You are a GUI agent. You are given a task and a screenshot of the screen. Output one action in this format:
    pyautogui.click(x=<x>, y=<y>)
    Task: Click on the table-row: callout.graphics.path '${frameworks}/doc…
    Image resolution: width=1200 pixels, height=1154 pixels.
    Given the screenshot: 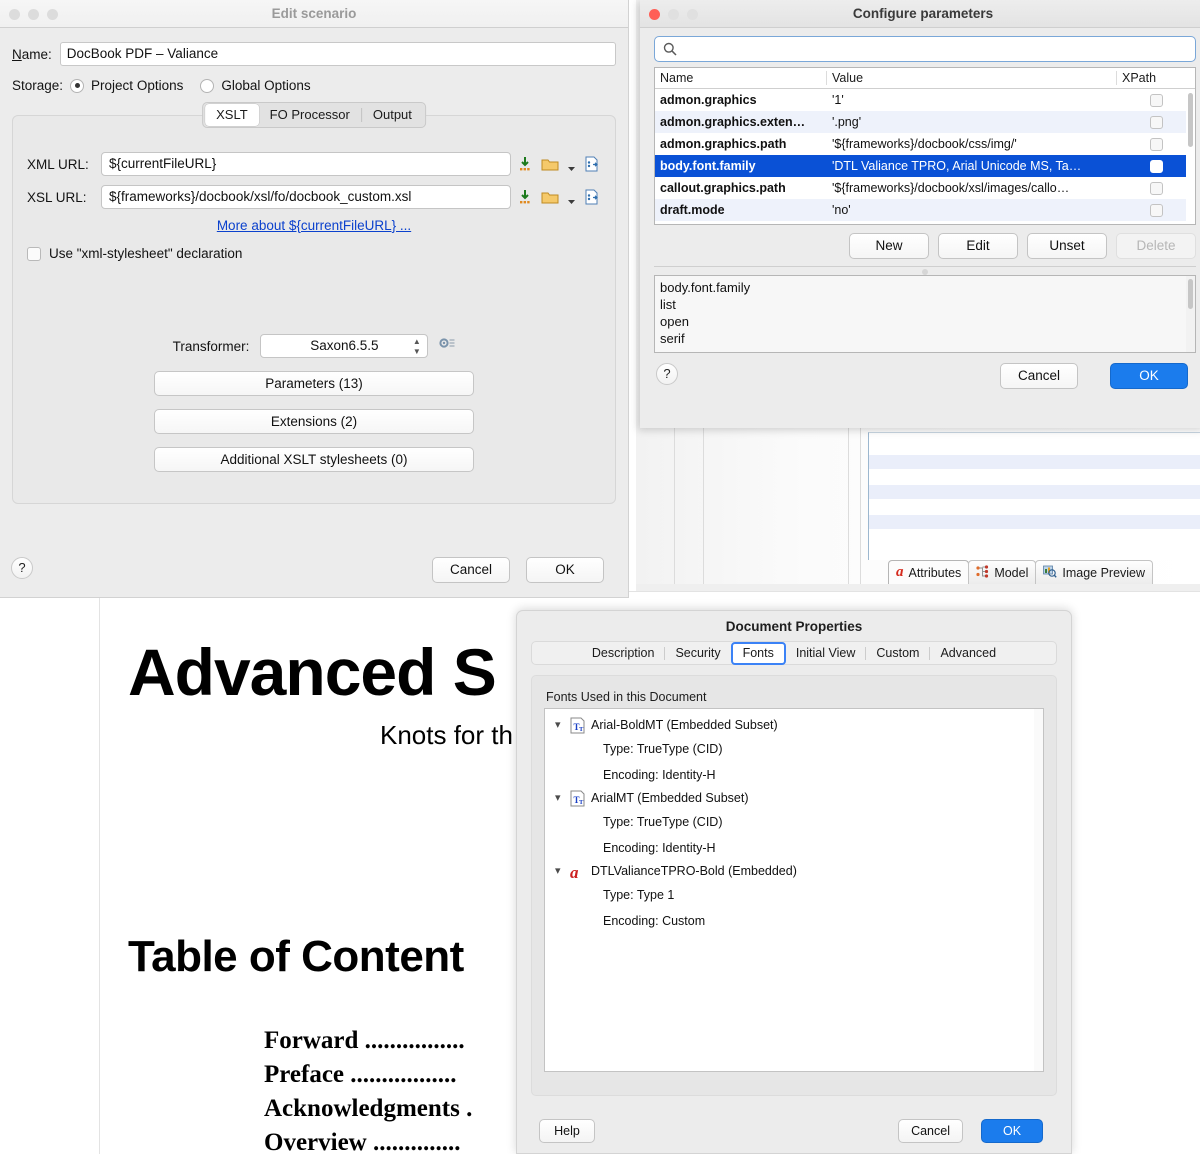 What is the action you would take?
    pyautogui.click(x=925, y=188)
    